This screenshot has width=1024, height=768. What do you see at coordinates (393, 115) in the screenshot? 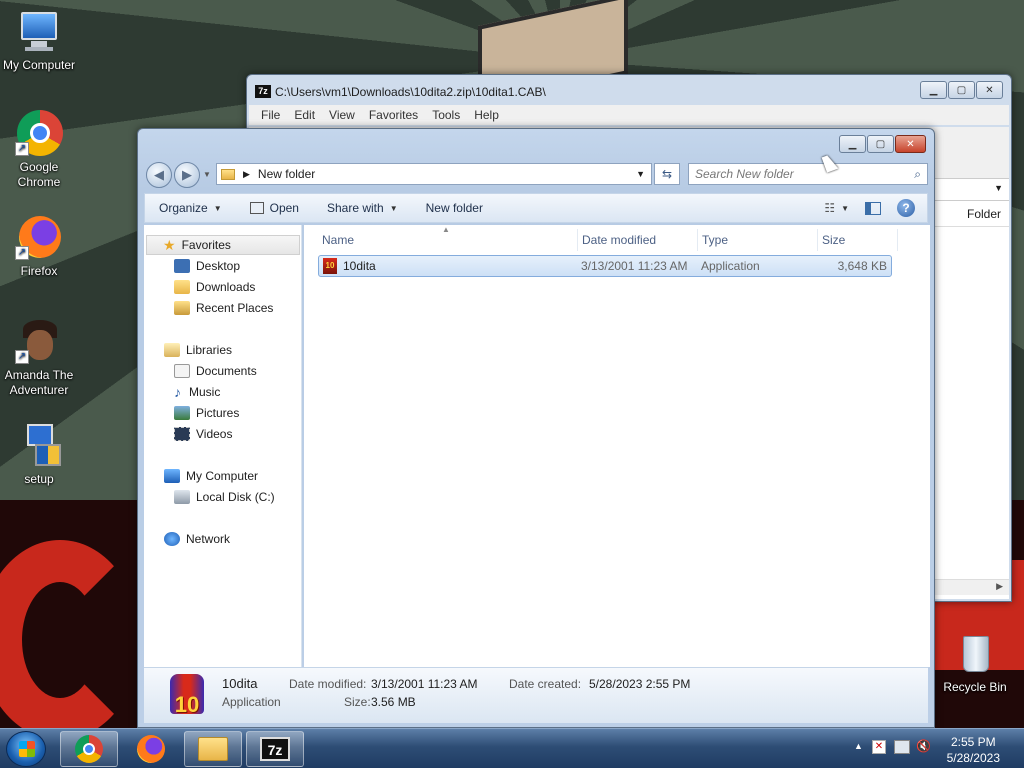
I see `menu-favorites: Favorites` at bounding box center [393, 115].